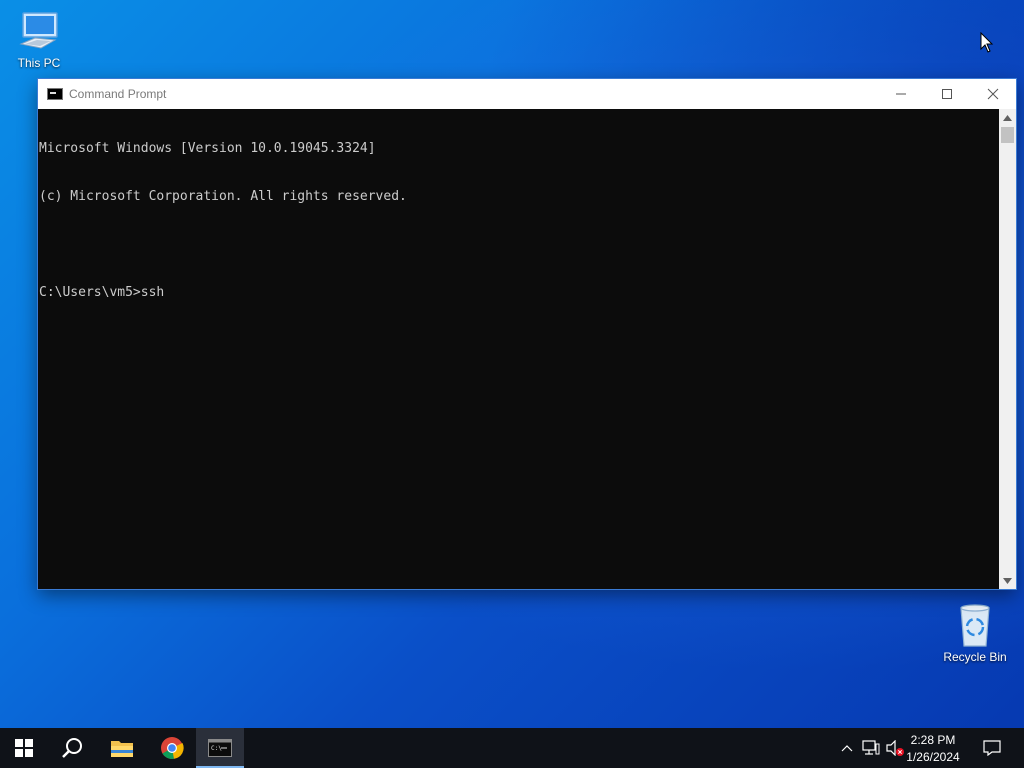 This screenshot has width=1024, height=768. What do you see at coordinates (1007, 349) in the screenshot?
I see `vertical-scrollbar` at bounding box center [1007, 349].